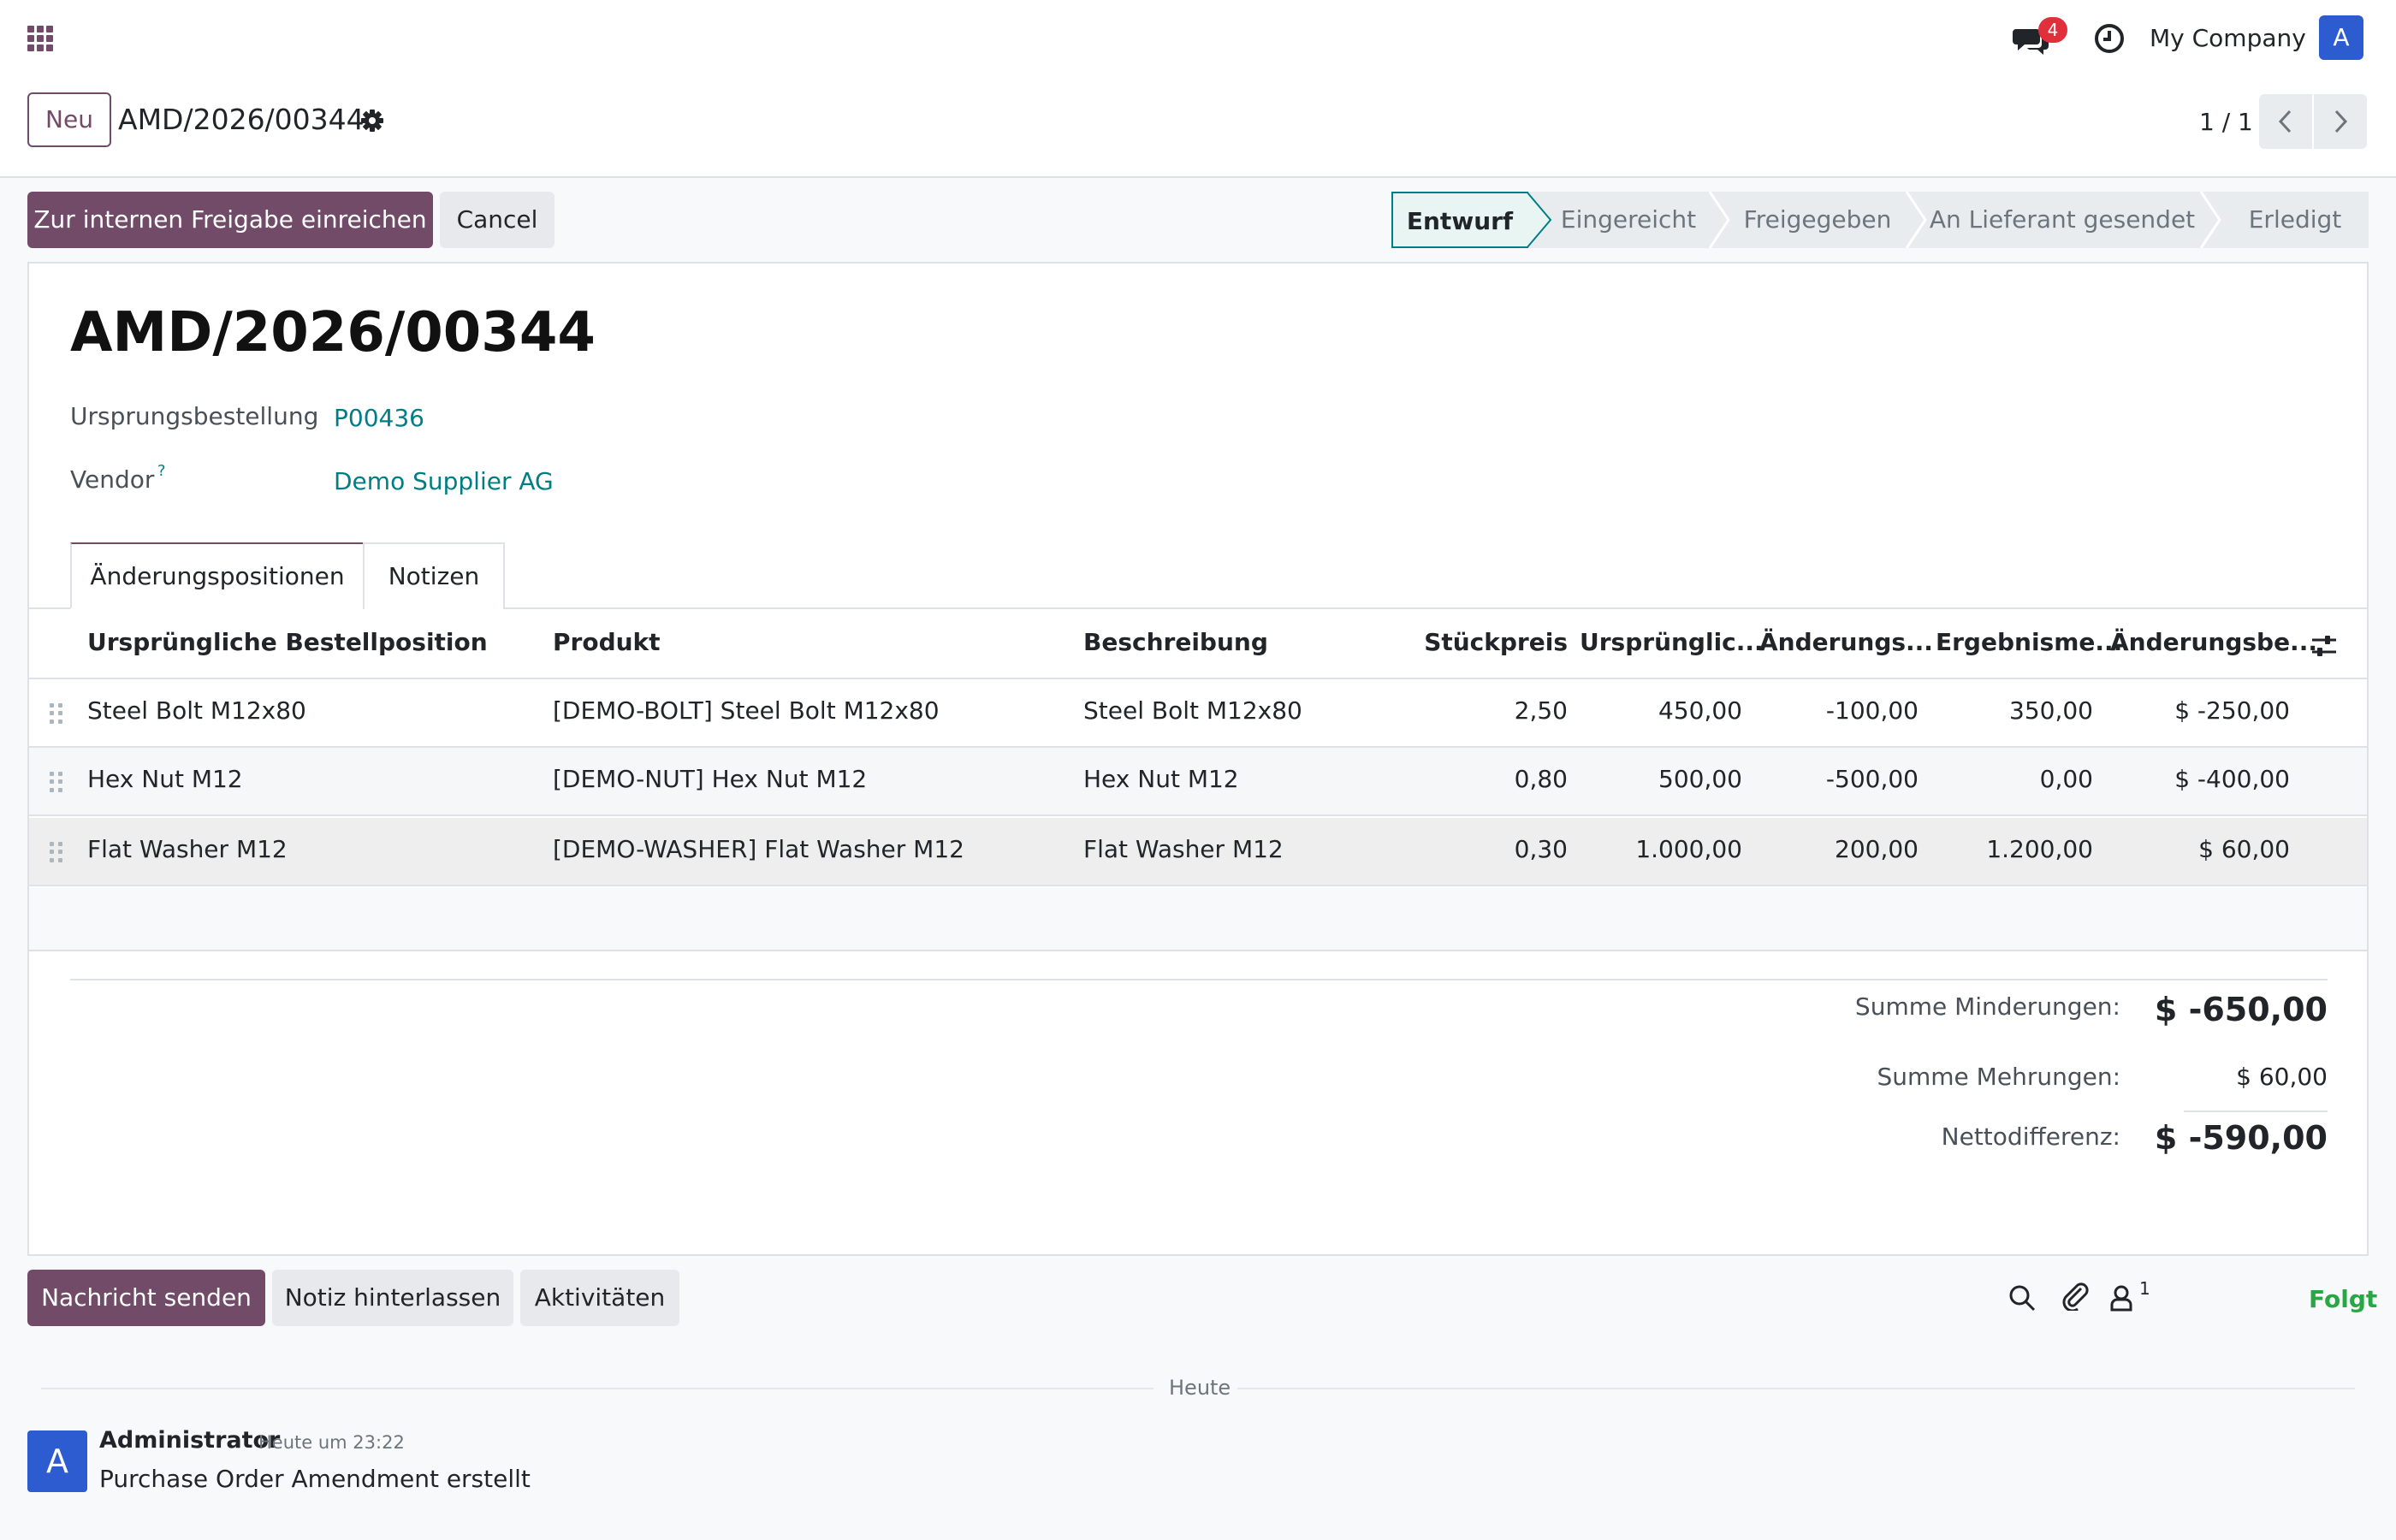 The width and height of the screenshot is (2396, 1540). I want to click on cell-original-qty: 450,00, so click(1700, 710).